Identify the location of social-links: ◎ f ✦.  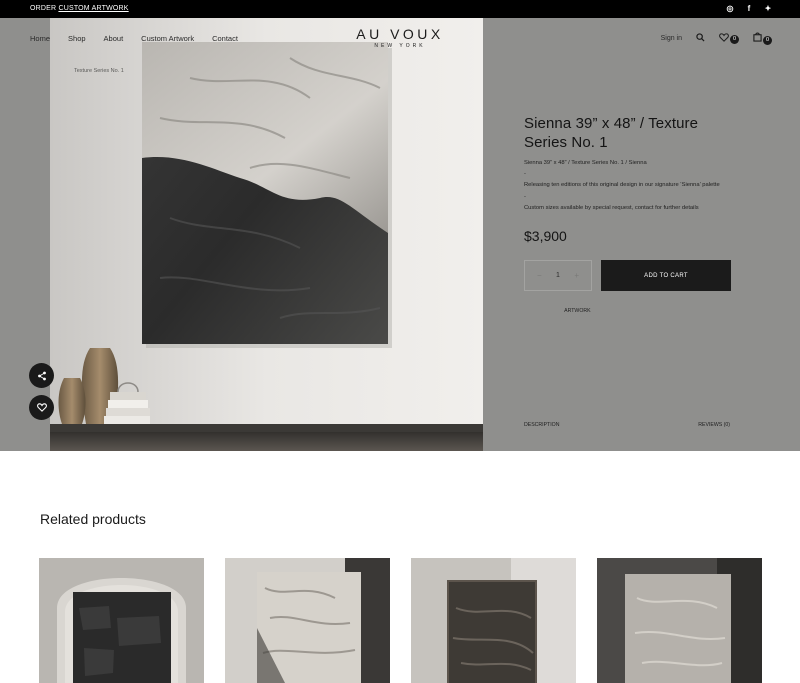
(749, 8).